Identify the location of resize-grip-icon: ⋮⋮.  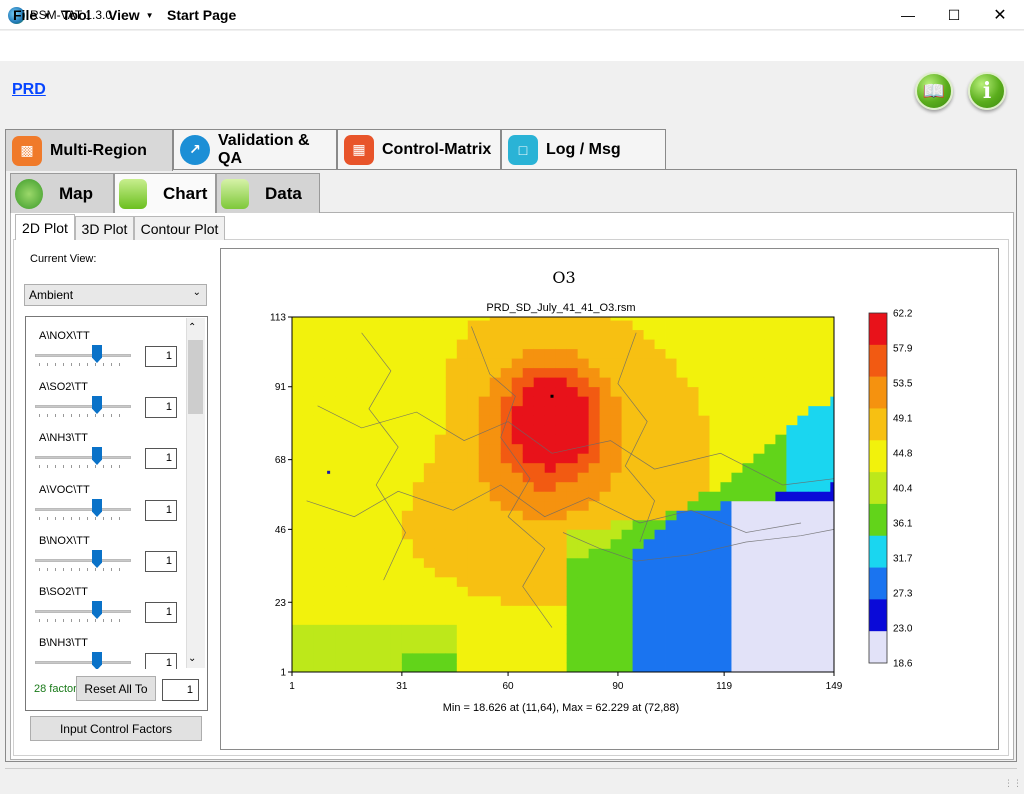
(1013, 783).